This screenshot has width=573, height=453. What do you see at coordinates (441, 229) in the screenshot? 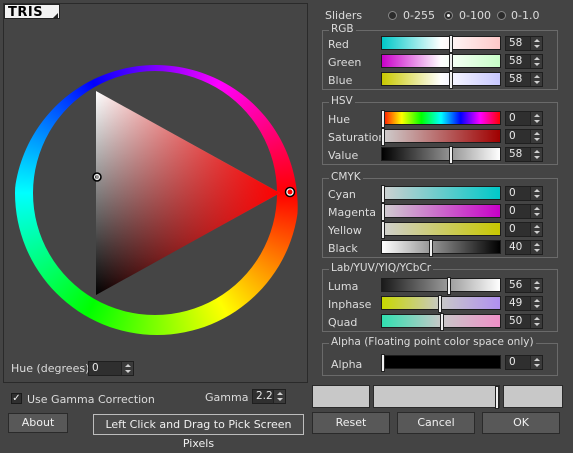
I see `yellow-slider-track` at bounding box center [441, 229].